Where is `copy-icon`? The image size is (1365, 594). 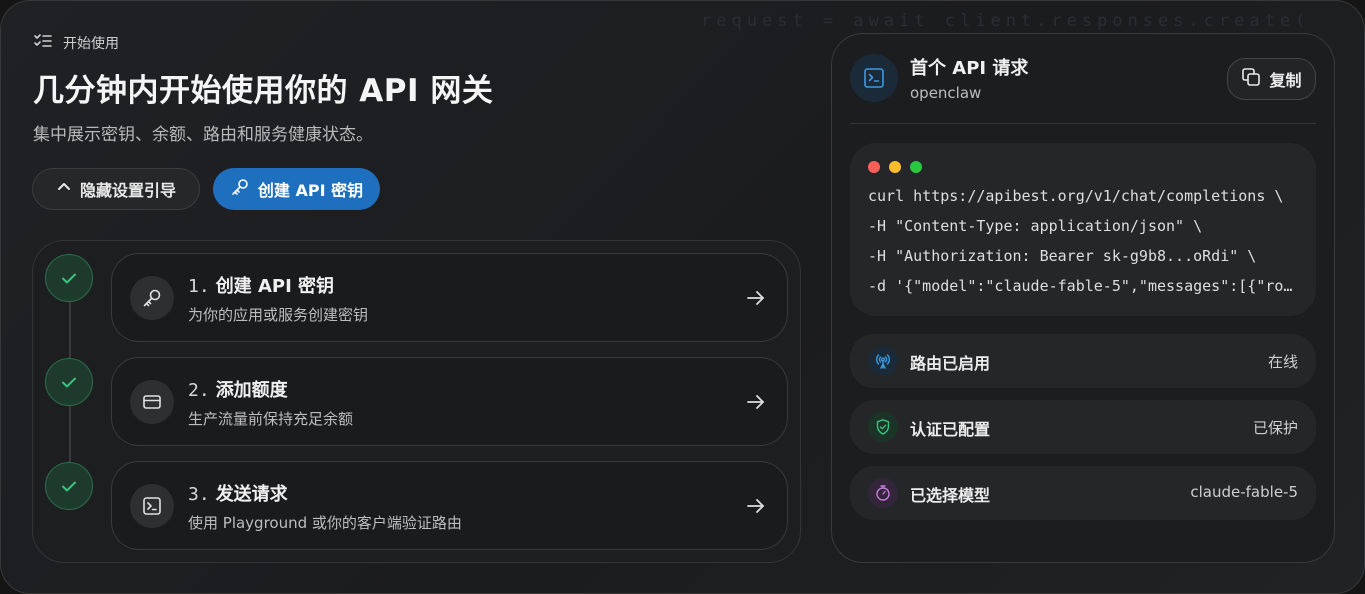
copy-icon is located at coordinates (1251, 79).